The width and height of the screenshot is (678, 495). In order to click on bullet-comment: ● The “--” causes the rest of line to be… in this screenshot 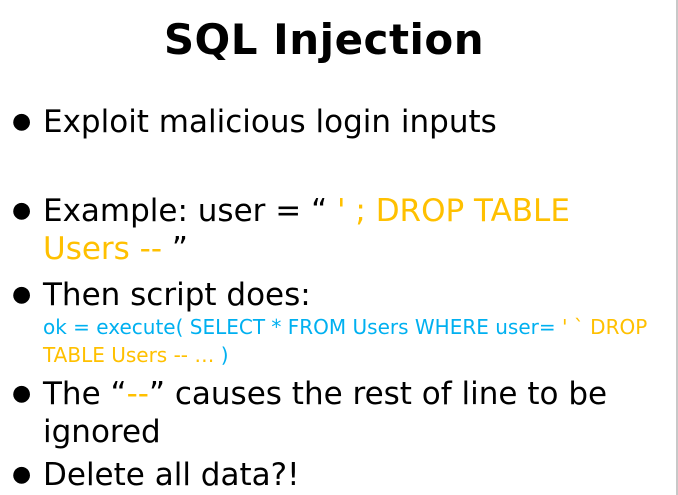, I will do `click(337, 413)`.